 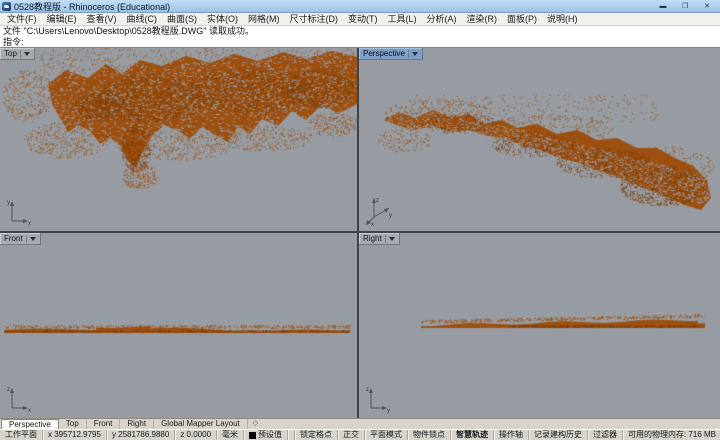 I want to click on toggle-ortho: 正交, so click(x=351, y=435).